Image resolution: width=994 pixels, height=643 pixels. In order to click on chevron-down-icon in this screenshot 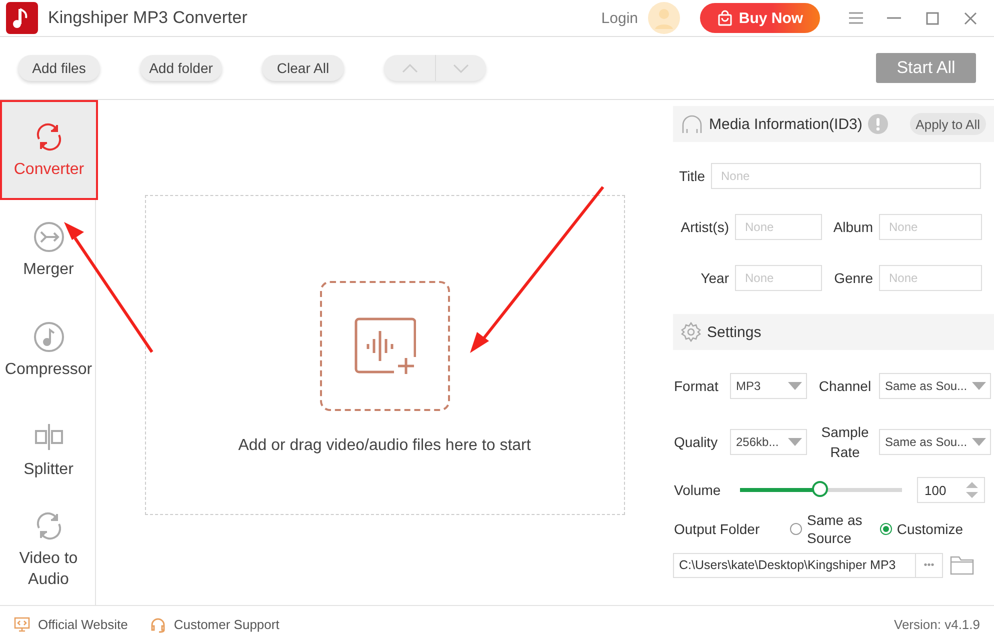, I will do `click(461, 68)`.